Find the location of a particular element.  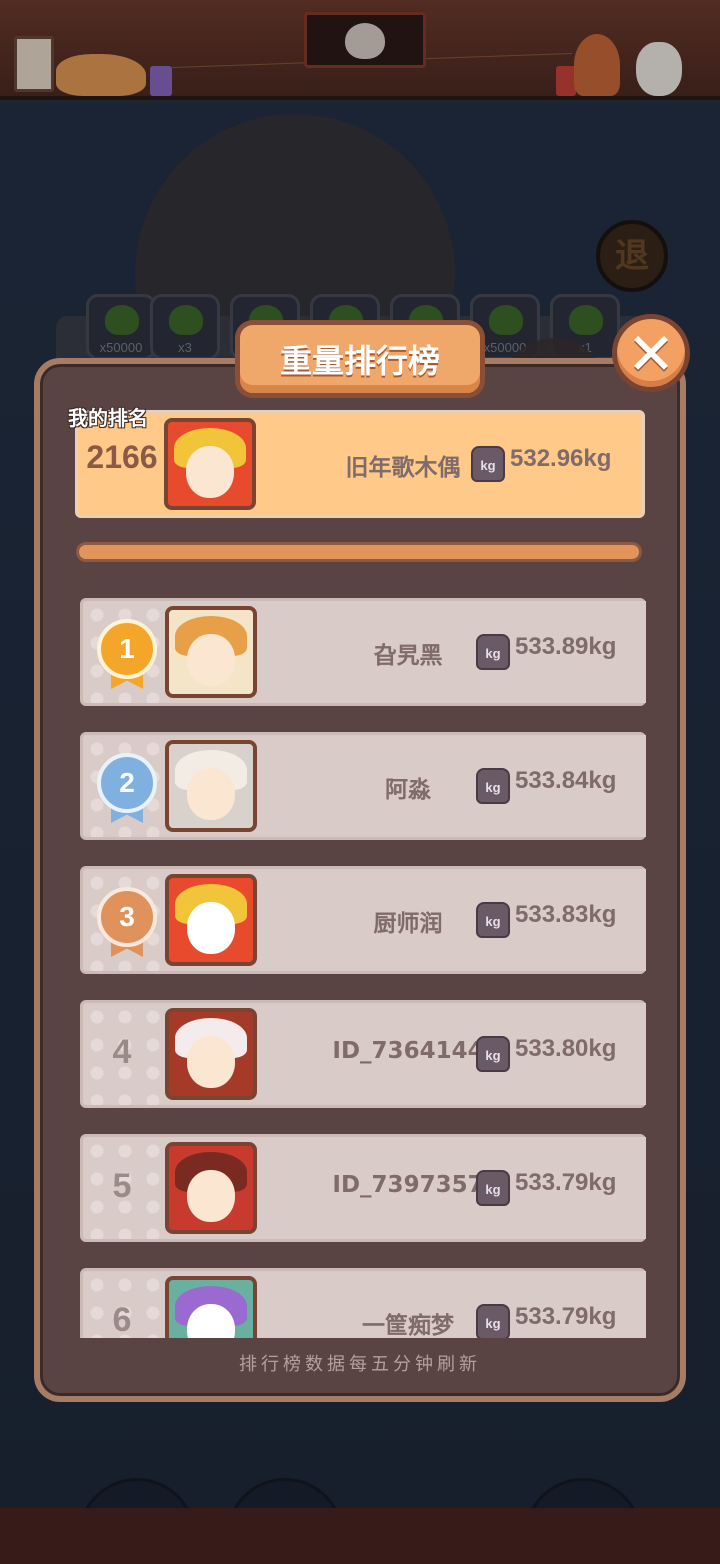

divider-bar is located at coordinates (359, 552).